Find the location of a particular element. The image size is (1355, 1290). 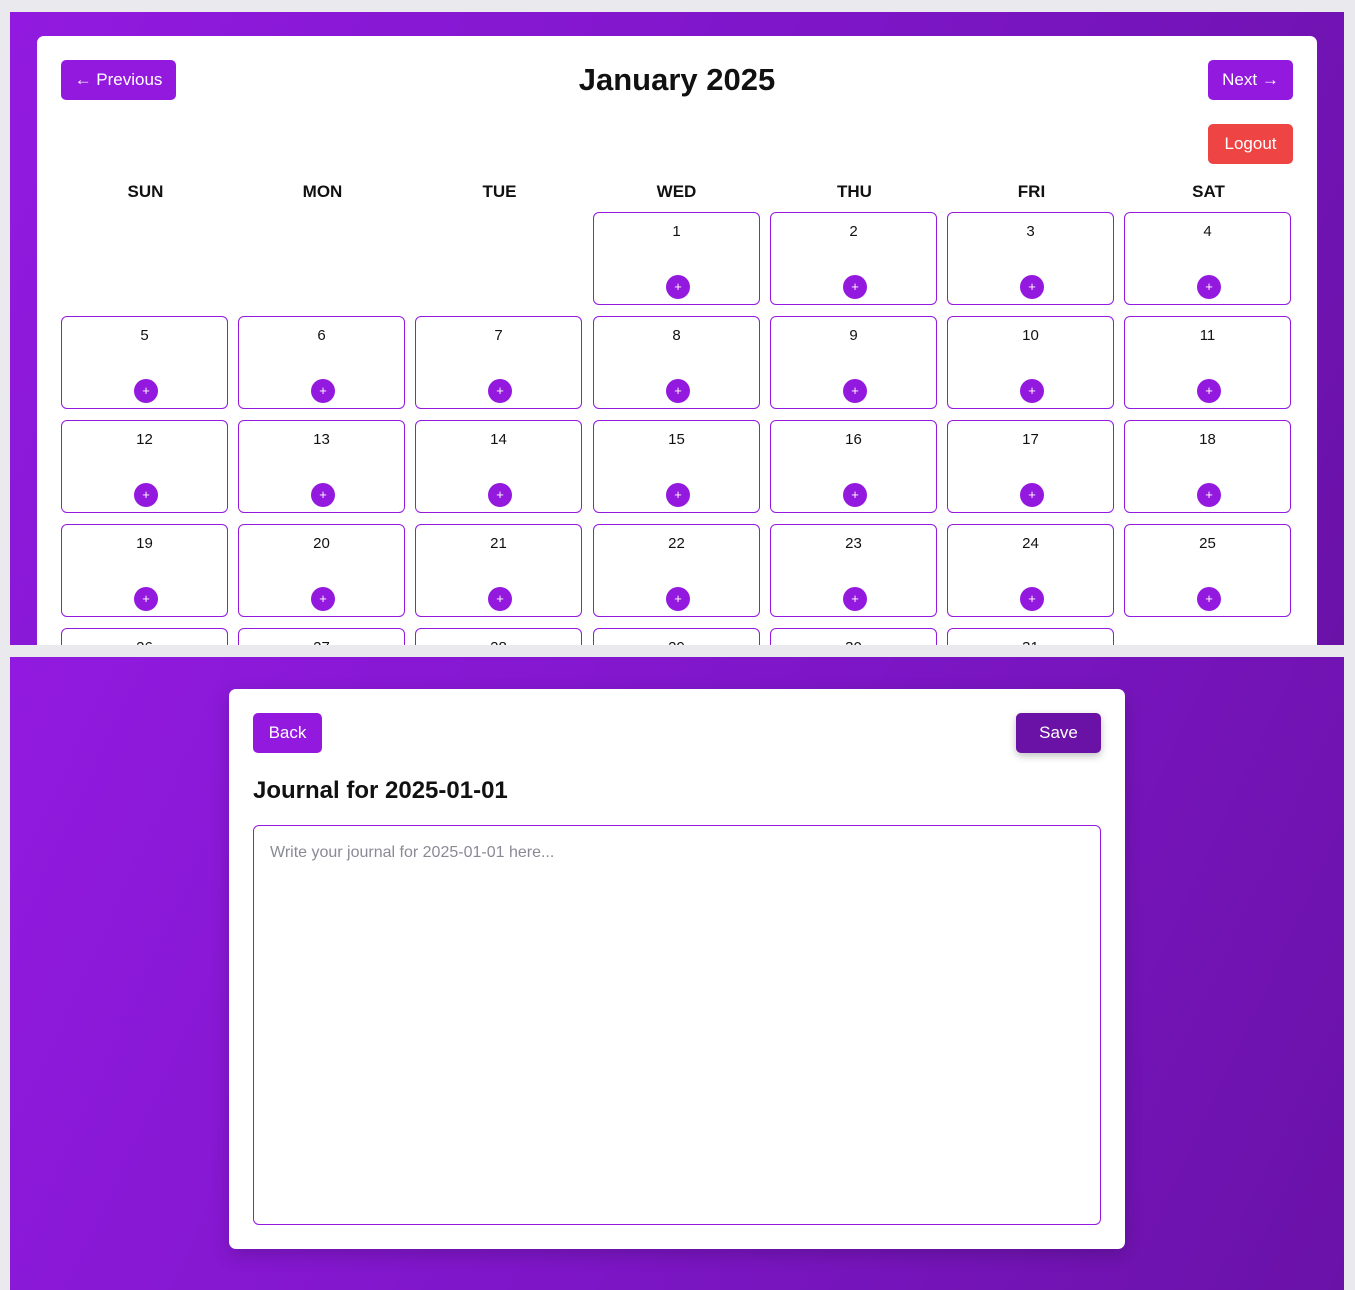

next-month-button: Next → is located at coordinates (1250, 80).